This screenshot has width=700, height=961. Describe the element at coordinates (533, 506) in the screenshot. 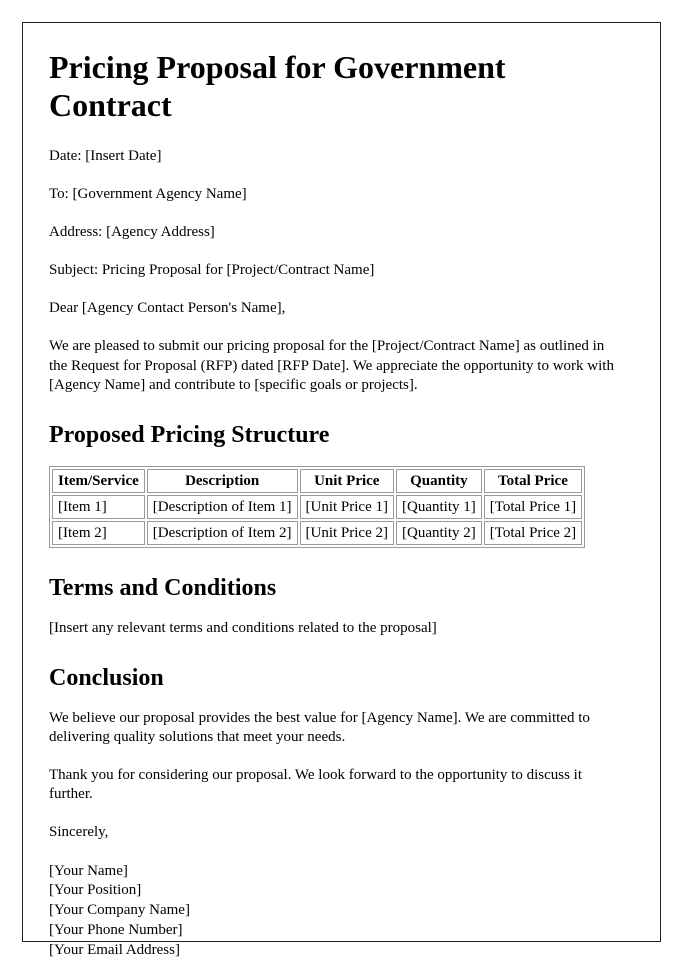

I see `cell-total-price: [Total Price 1]` at that location.